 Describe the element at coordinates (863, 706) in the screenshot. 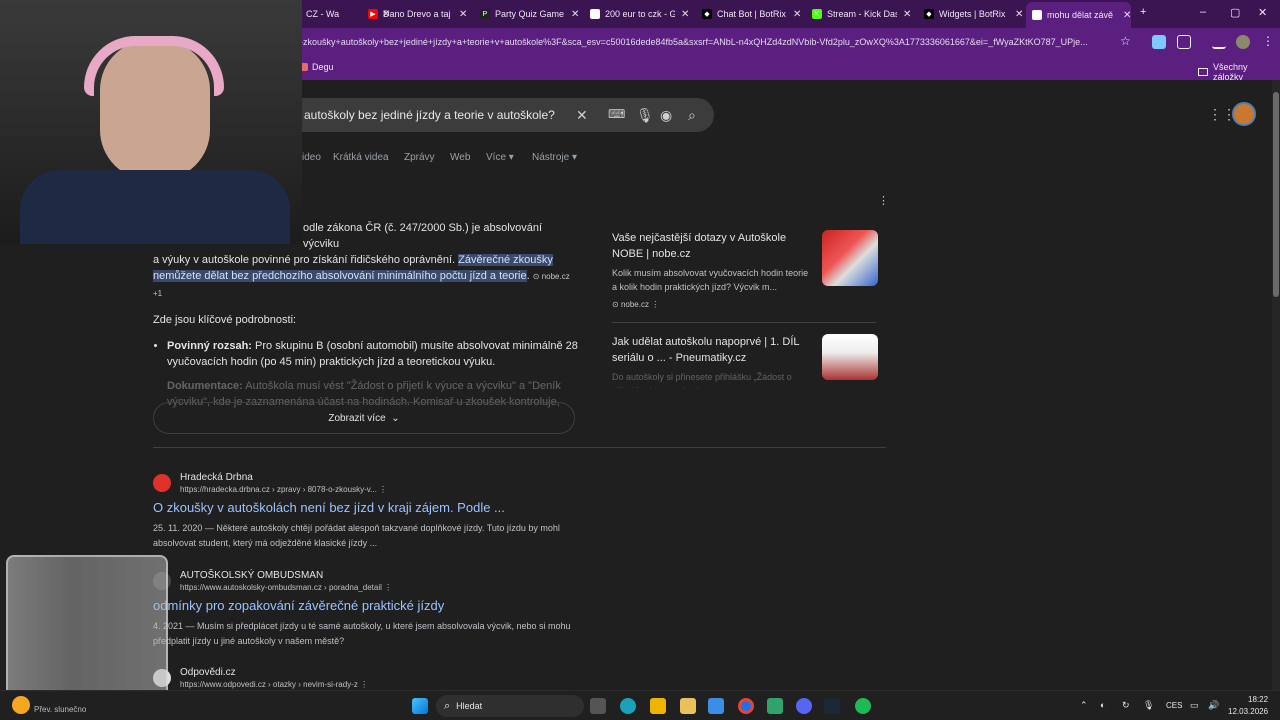

I see `spotify-icon` at that location.